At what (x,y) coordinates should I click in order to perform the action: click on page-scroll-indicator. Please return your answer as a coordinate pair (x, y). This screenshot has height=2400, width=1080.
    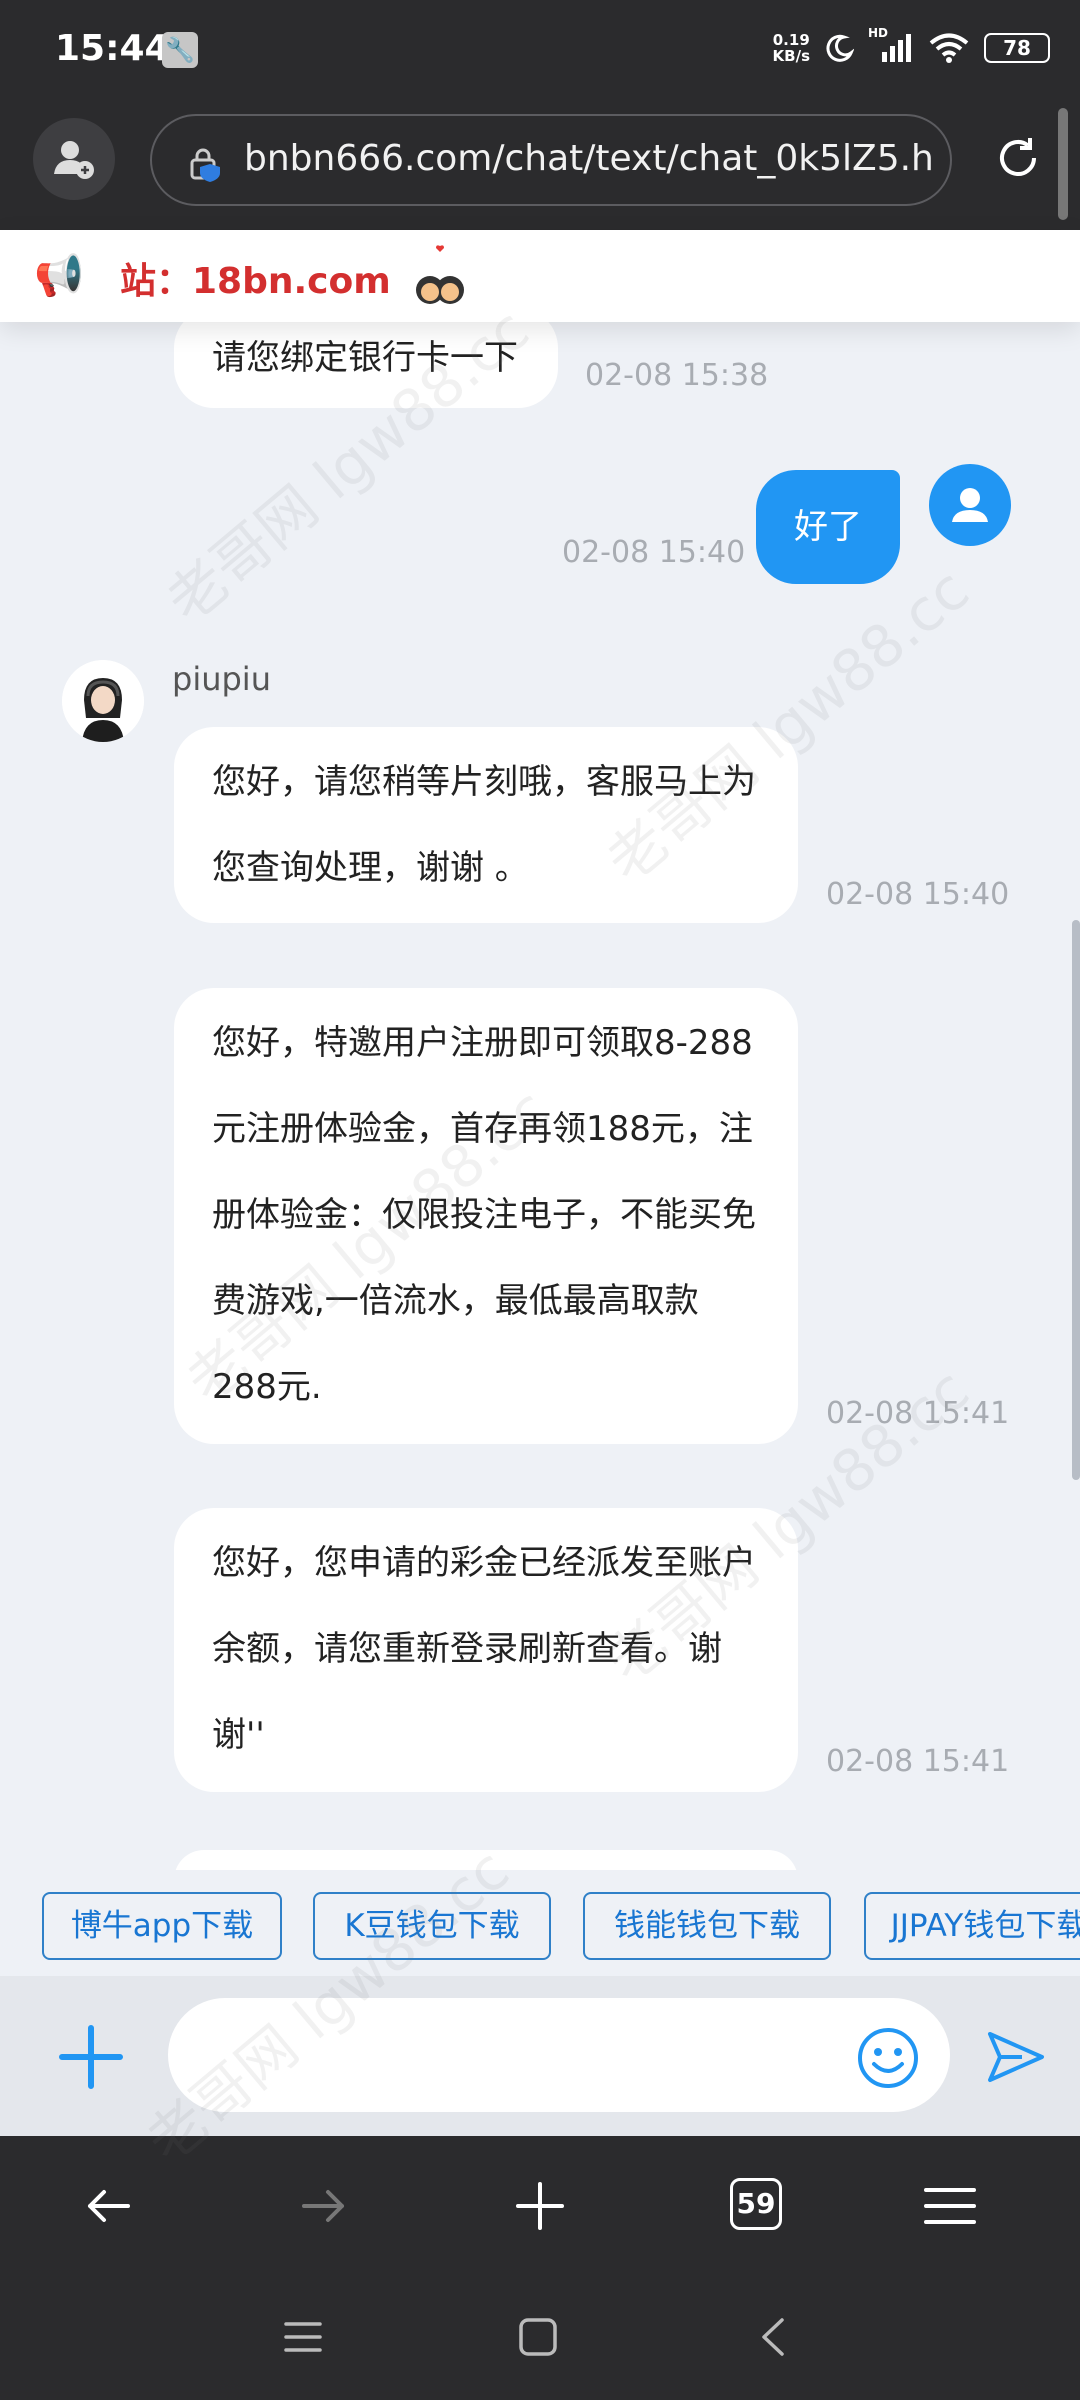
    Looking at the image, I should click on (1063, 164).